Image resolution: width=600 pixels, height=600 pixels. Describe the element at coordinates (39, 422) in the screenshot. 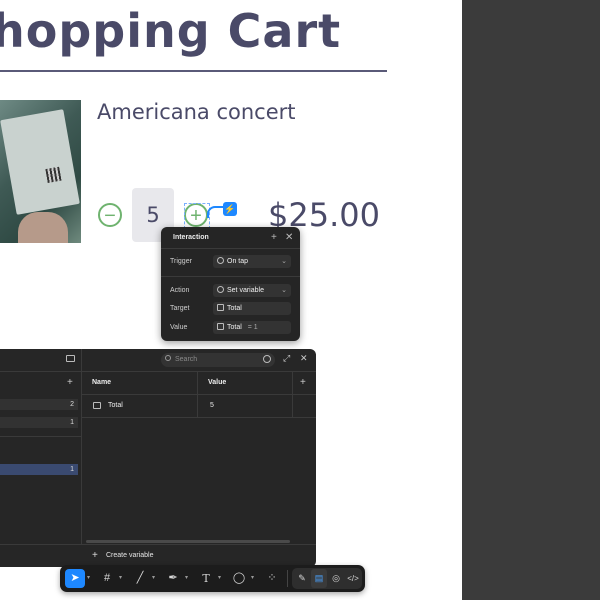

I see `collection-item: 1` at that location.